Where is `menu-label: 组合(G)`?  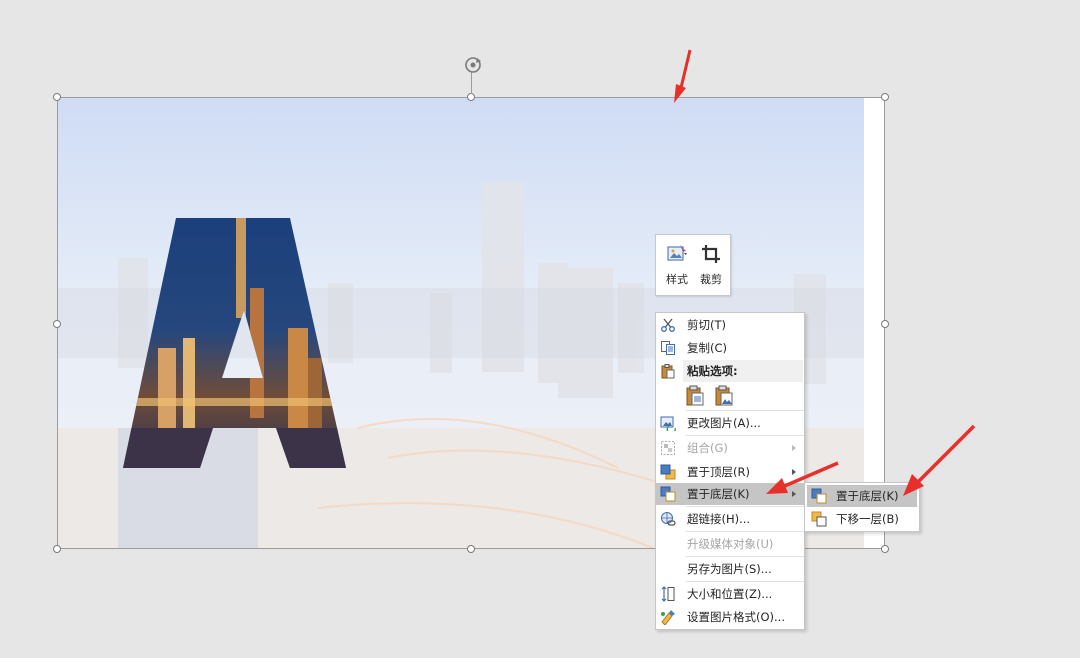 menu-label: 组合(G) is located at coordinates (707, 448).